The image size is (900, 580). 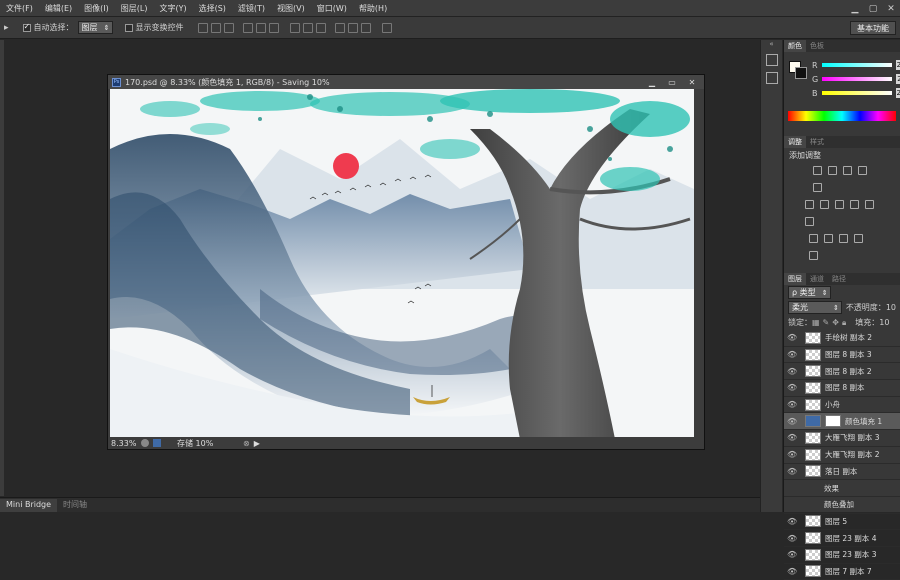 I want to click on selective-color-icon, so click(x=813, y=255).